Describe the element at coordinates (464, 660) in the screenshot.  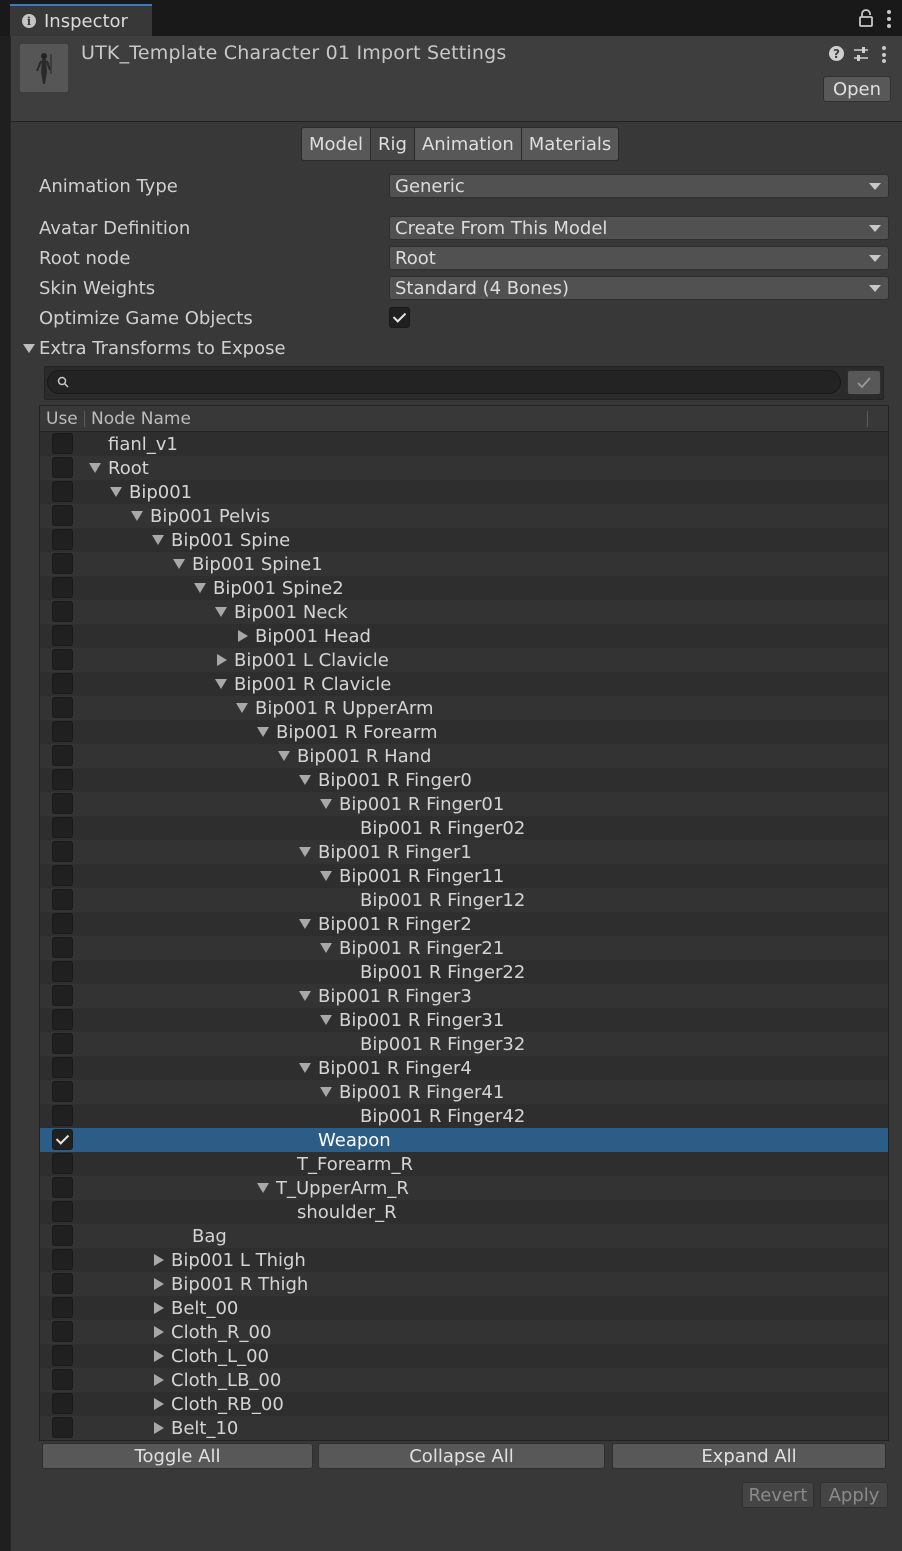
I see `tree-row: Bip001 L Clavicle` at that location.